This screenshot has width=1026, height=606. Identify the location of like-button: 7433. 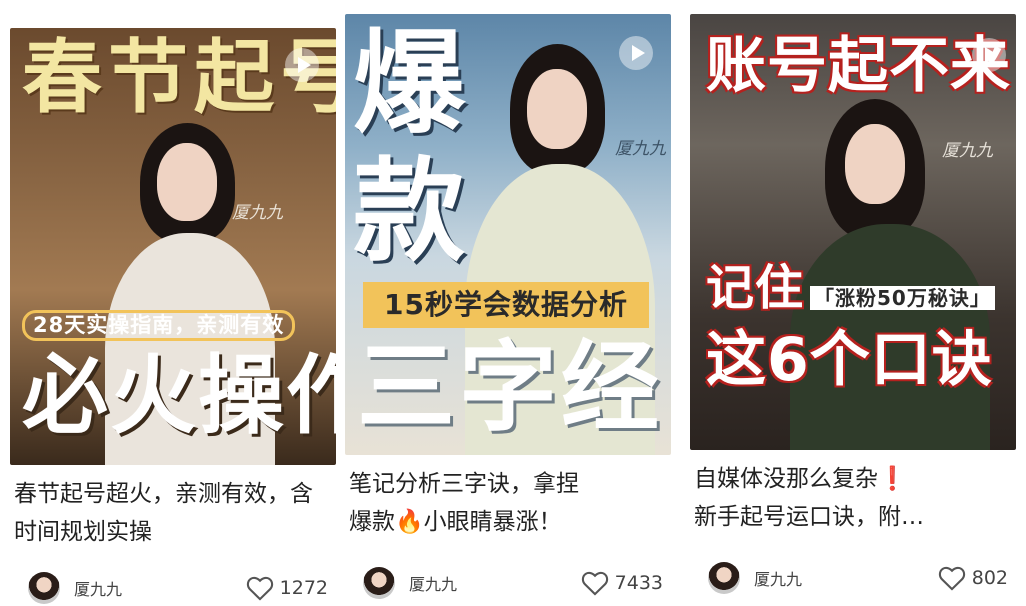
(622, 583).